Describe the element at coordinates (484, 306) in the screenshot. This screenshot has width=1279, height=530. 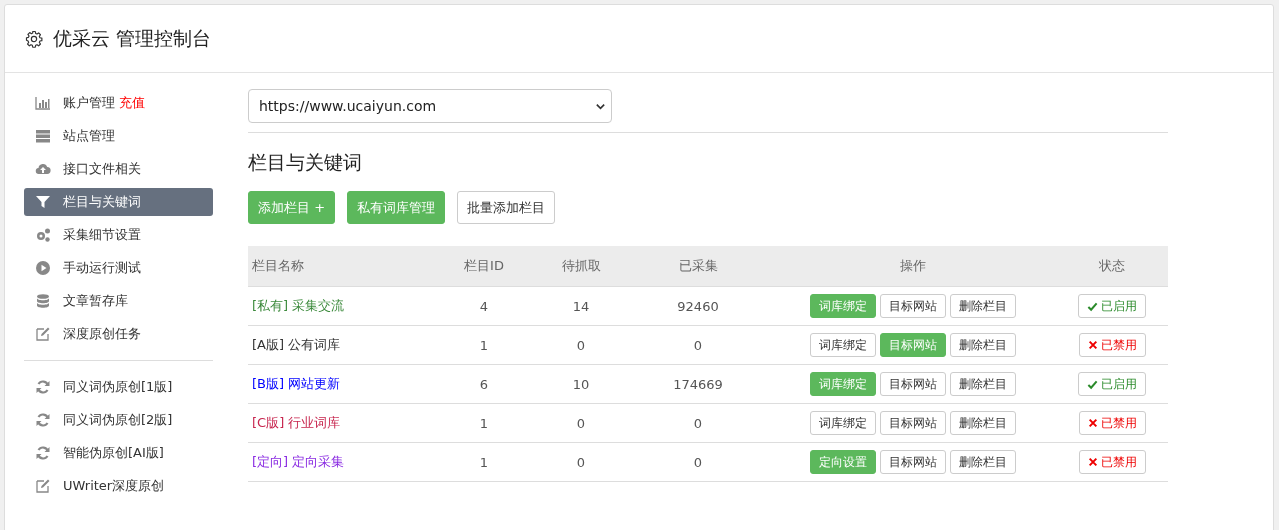
I see `table-cell: 4` at that location.